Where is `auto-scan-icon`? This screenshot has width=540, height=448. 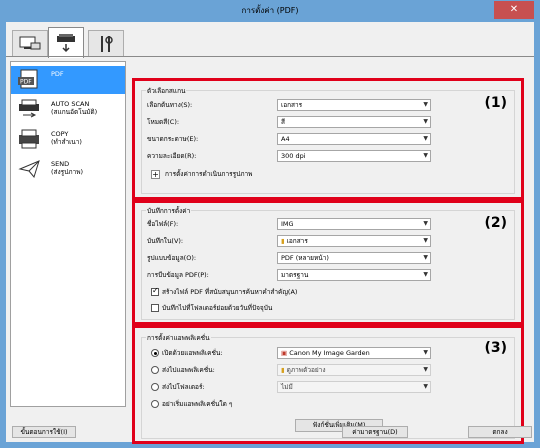 auto-scan-icon is located at coordinates (29, 108).